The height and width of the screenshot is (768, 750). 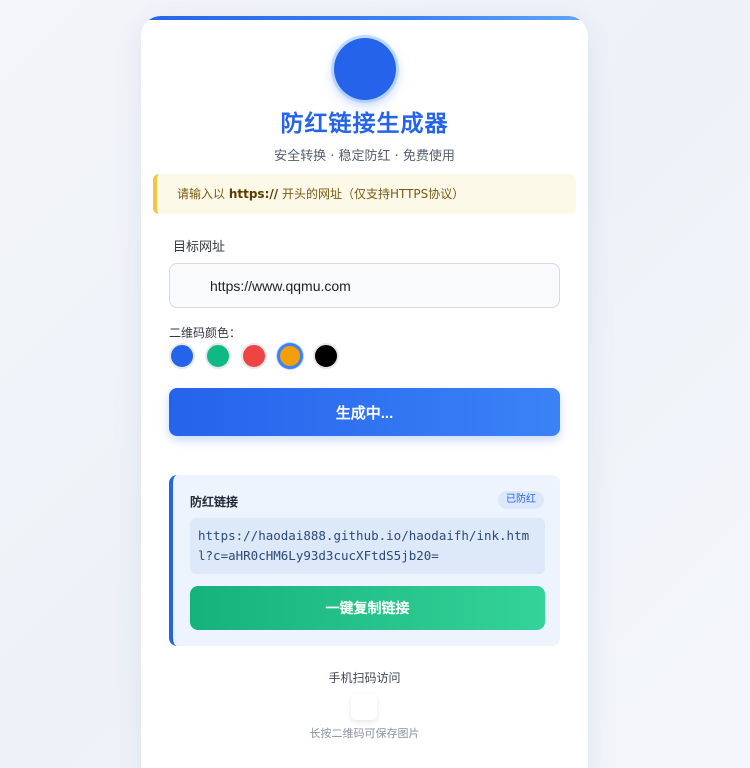 What do you see at coordinates (364, 285) in the screenshot?
I see `url-input` at bounding box center [364, 285].